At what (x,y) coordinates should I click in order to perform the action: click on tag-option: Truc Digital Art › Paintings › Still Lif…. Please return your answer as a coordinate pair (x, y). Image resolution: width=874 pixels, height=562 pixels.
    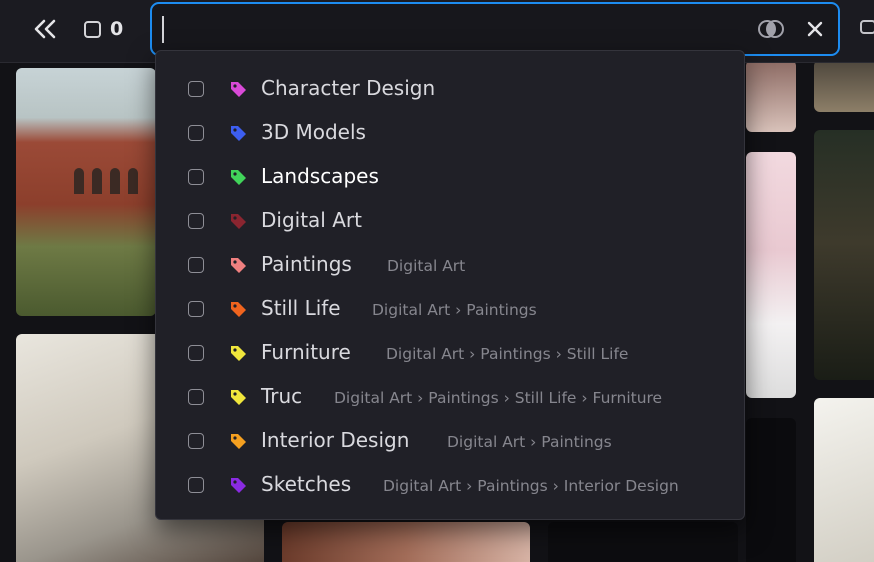
    Looking at the image, I should click on (450, 397).